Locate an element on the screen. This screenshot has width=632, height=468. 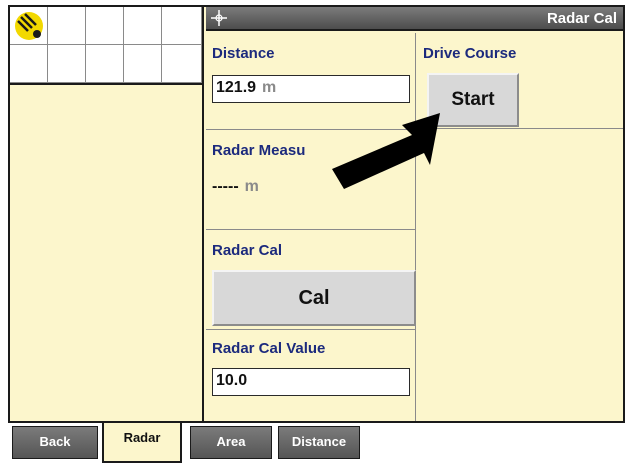
radar-cal-value-section: Radar Cal Value 10.0 is located at coordinates (311, 375).